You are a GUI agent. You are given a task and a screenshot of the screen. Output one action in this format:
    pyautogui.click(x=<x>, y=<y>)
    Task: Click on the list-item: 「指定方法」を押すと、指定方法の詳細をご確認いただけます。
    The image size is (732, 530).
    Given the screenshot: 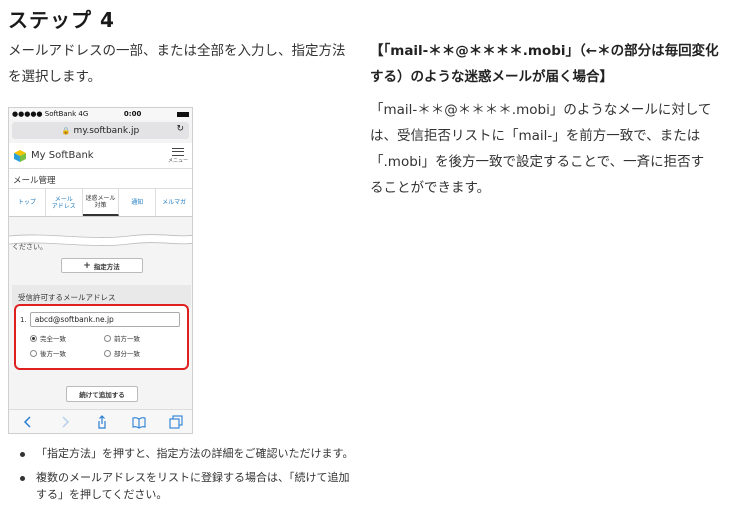 What is the action you would take?
    pyautogui.click(x=190, y=453)
    